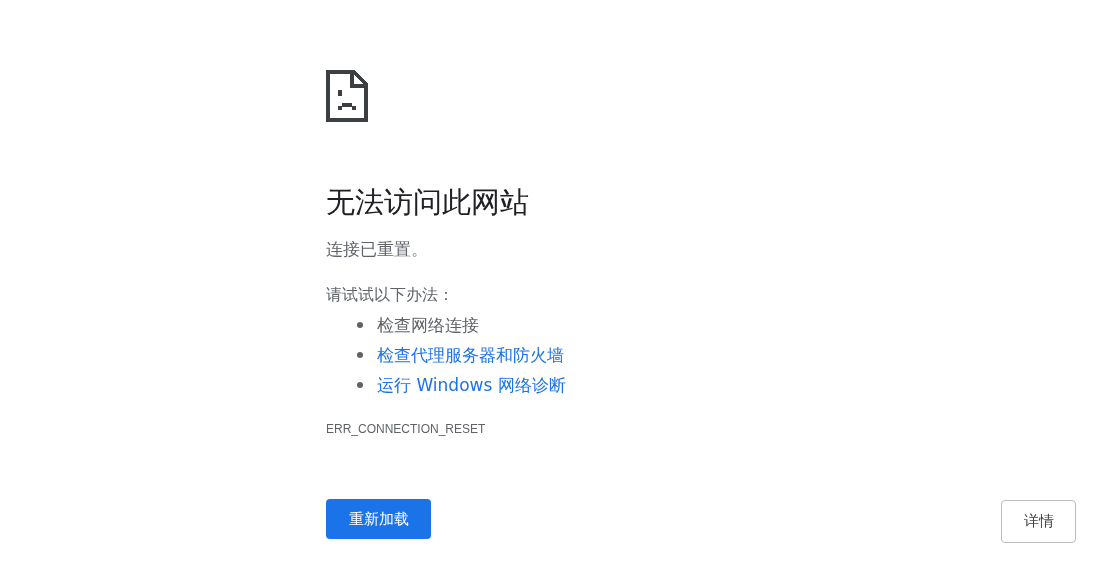  Describe the element at coordinates (471, 385) in the screenshot. I see `suggestion-link: 运行 Windows 网络诊断` at that location.